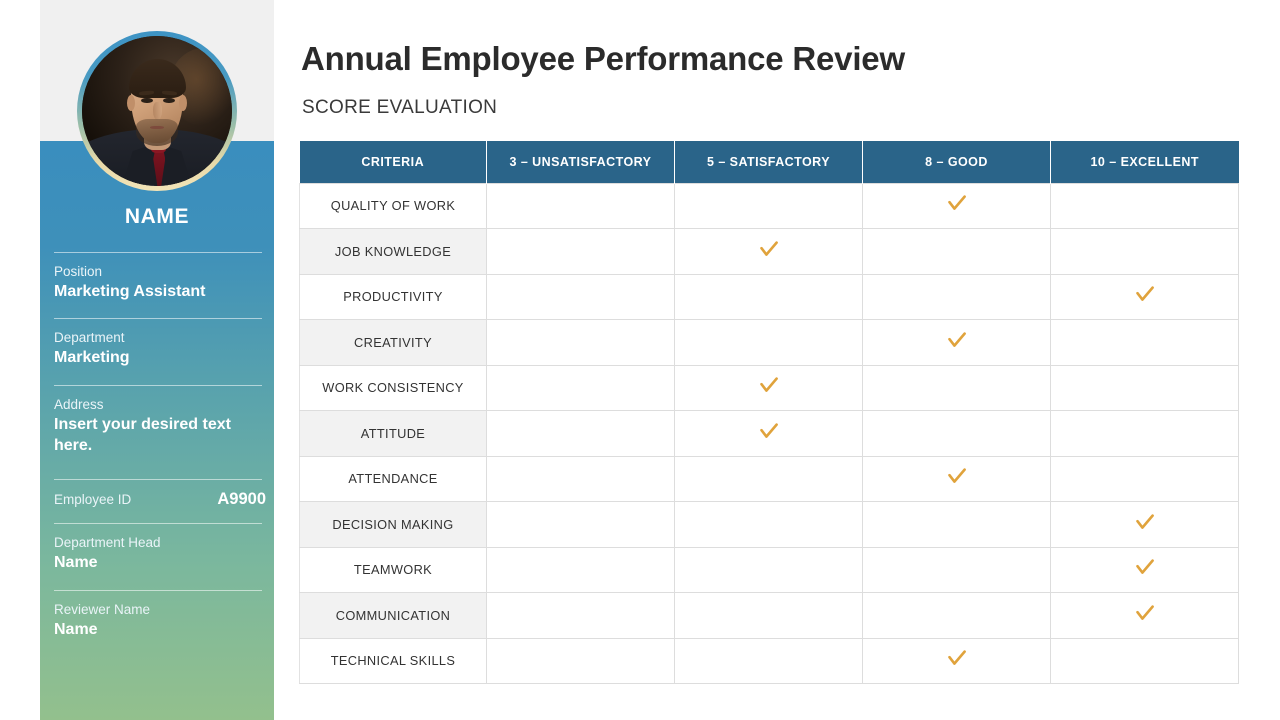  What do you see at coordinates (160, 282) in the screenshot?
I see `sidebar-field-position: Position Marketing Assistant` at bounding box center [160, 282].